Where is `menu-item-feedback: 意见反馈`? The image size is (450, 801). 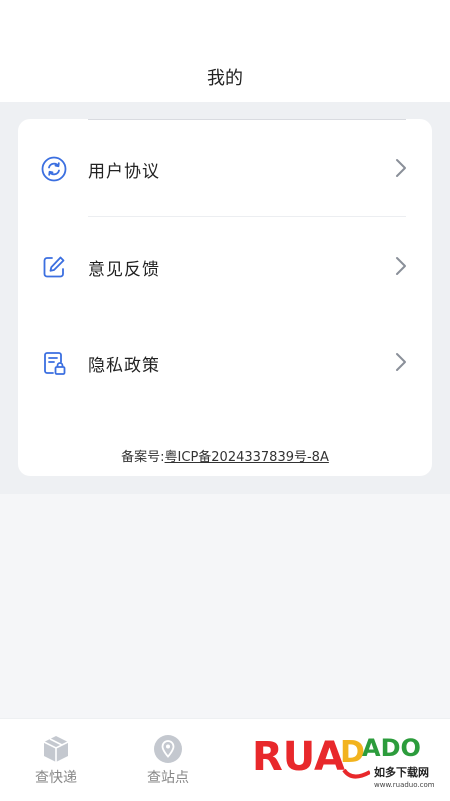 menu-item-feedback: 意见反馈 is located at coordinates (225, 265).